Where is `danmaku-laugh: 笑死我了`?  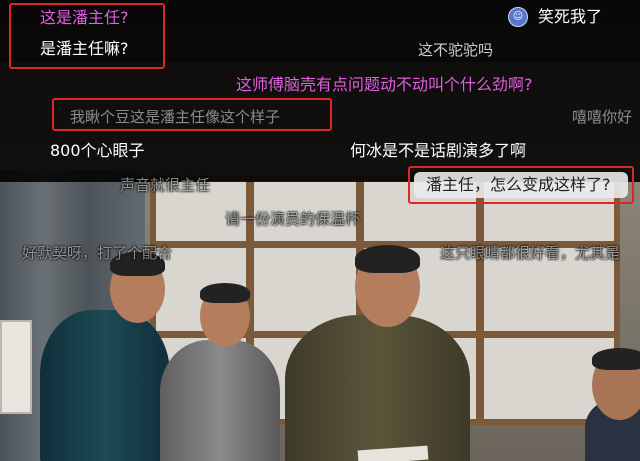 danmaku-laugh: 笑死我了 is located at coordinates (570, 16).